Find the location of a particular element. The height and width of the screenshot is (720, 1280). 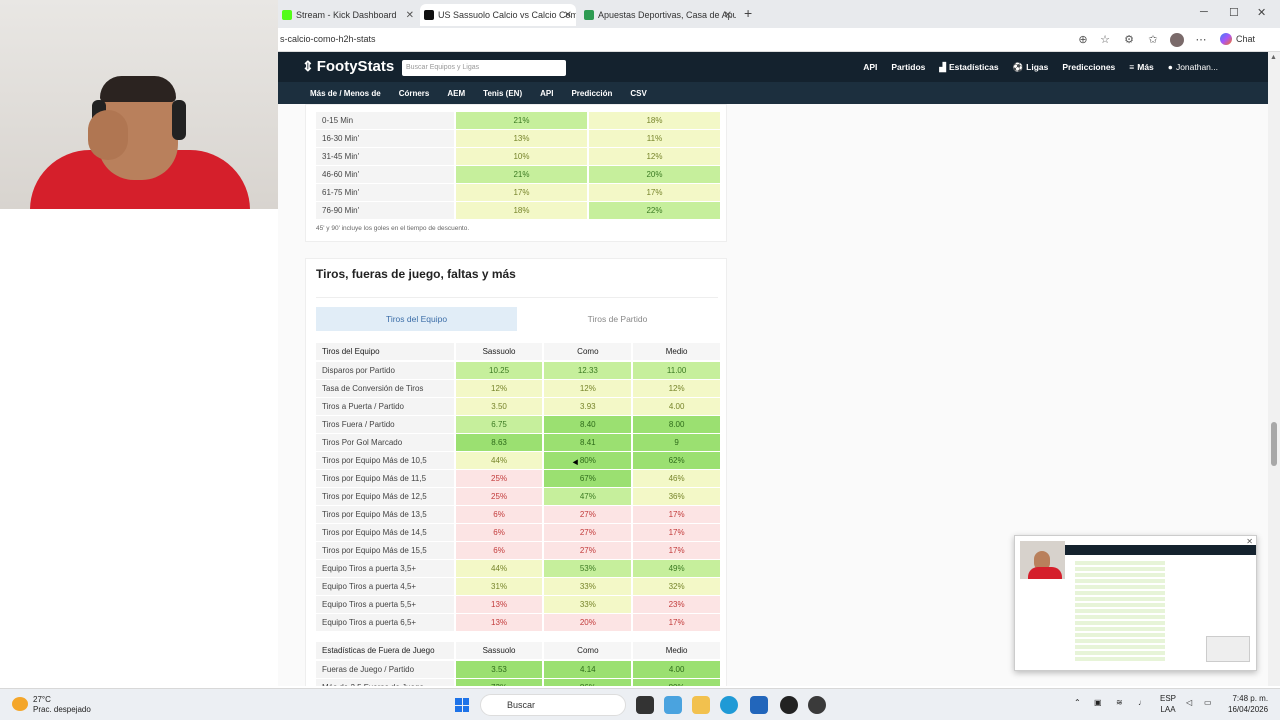

table-row: Fueras de Juego / Partido 3.53 4.14 4.00 is located at coordinates (518, 669).